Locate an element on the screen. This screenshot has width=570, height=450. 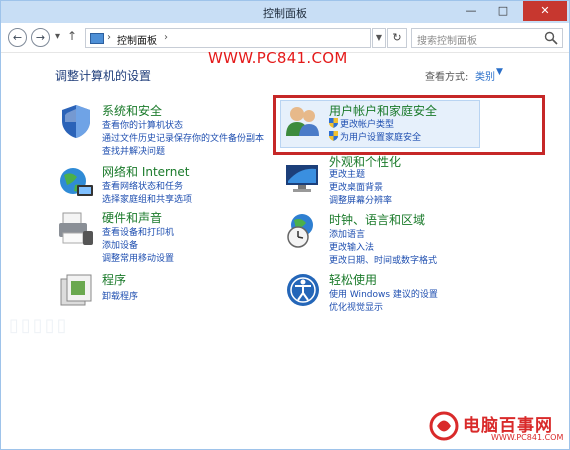
category-network-internet: 网络和 Internet 查看网络状态和任务 选择家庭组和共享选项 is located at coordinates (167, 185).